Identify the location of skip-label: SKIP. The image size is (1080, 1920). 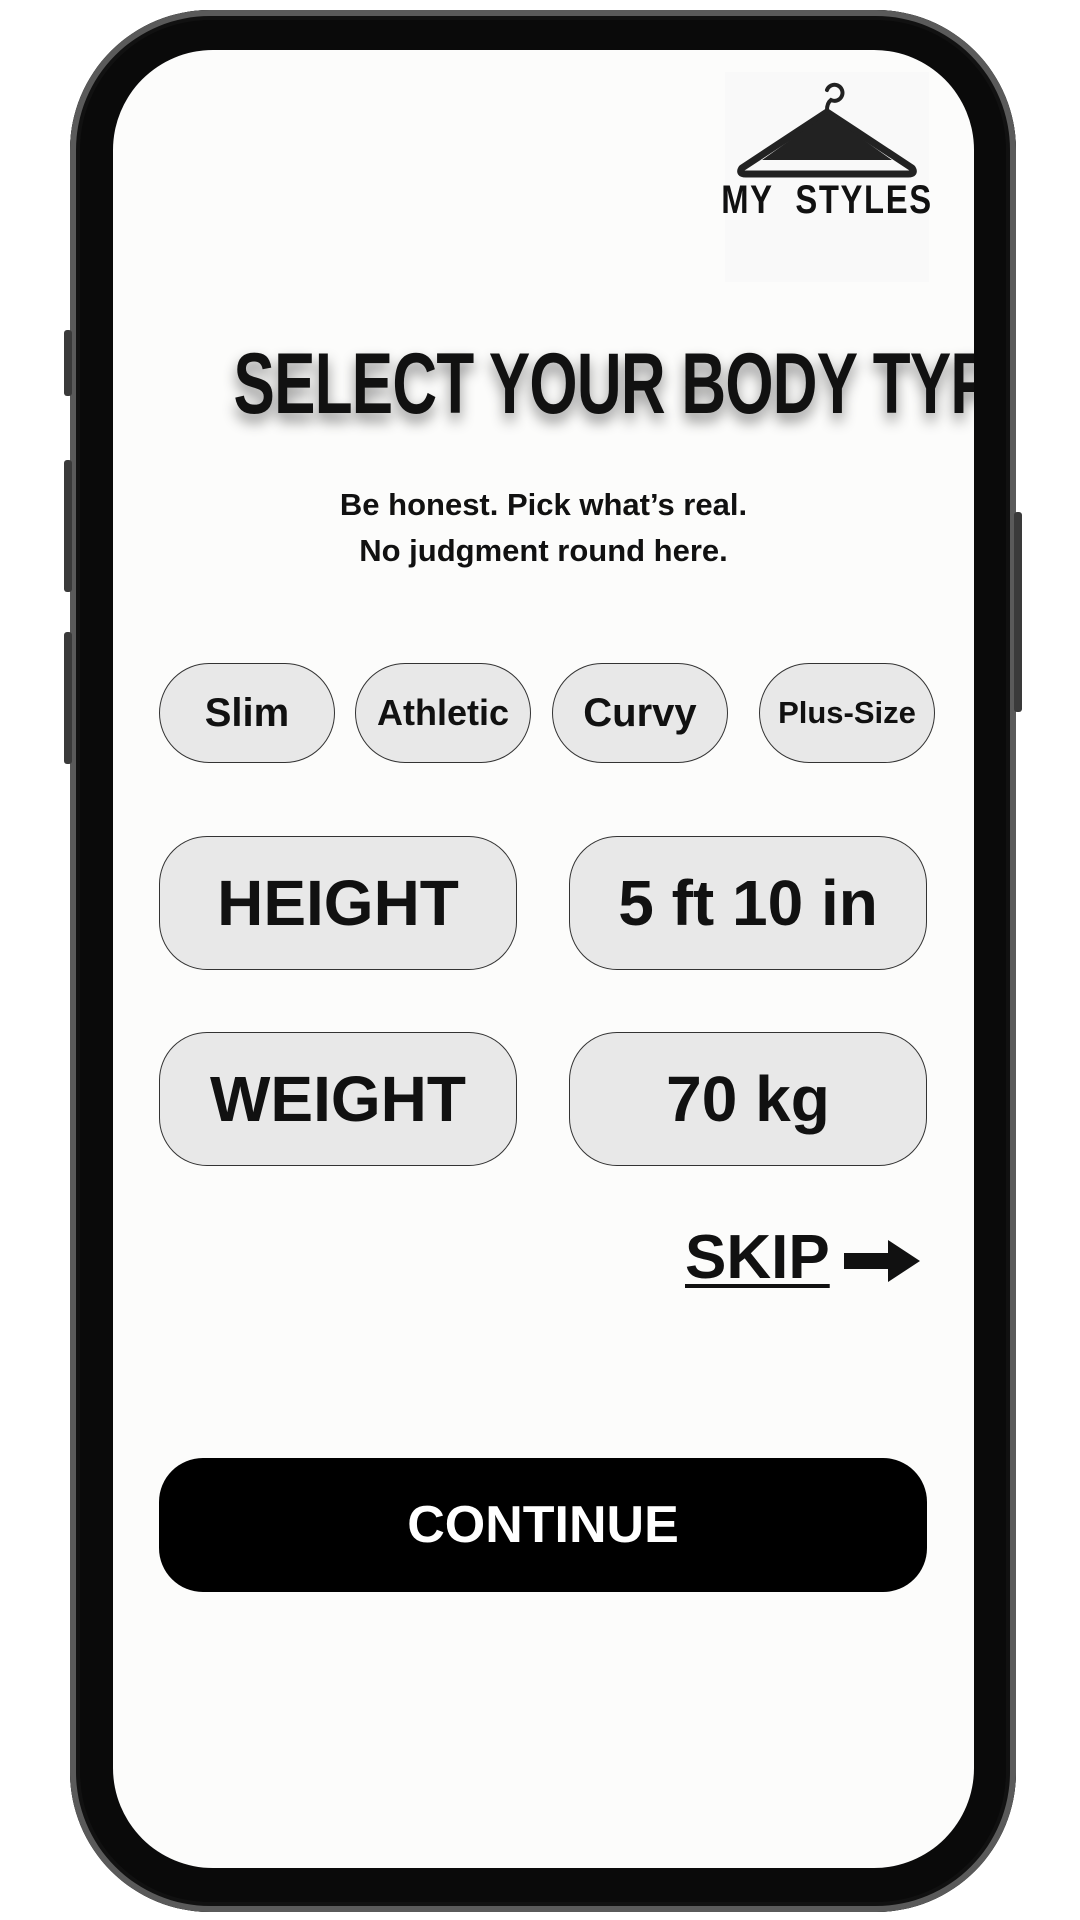
(757, 1257).